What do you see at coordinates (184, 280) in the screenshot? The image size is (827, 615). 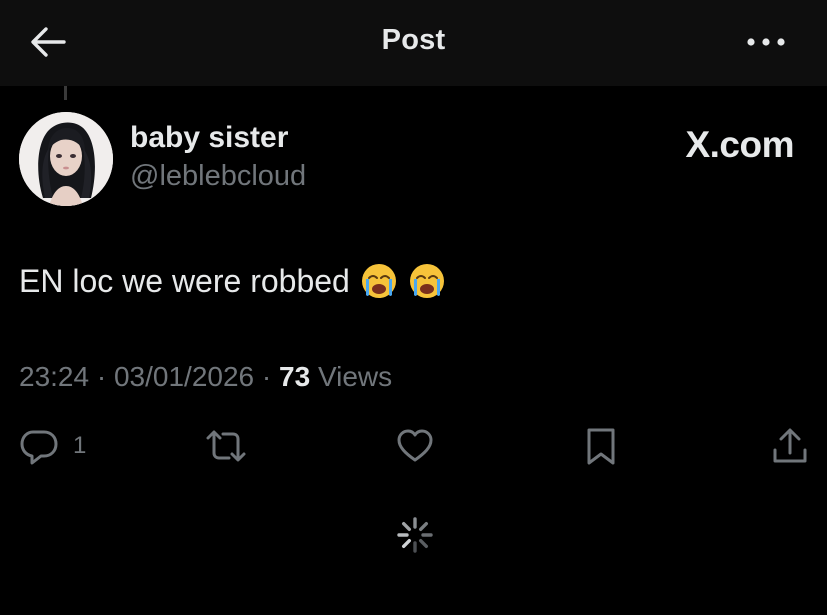 I see `tweet-text: EN loc we were robbed` at bounding box center [184, 280].